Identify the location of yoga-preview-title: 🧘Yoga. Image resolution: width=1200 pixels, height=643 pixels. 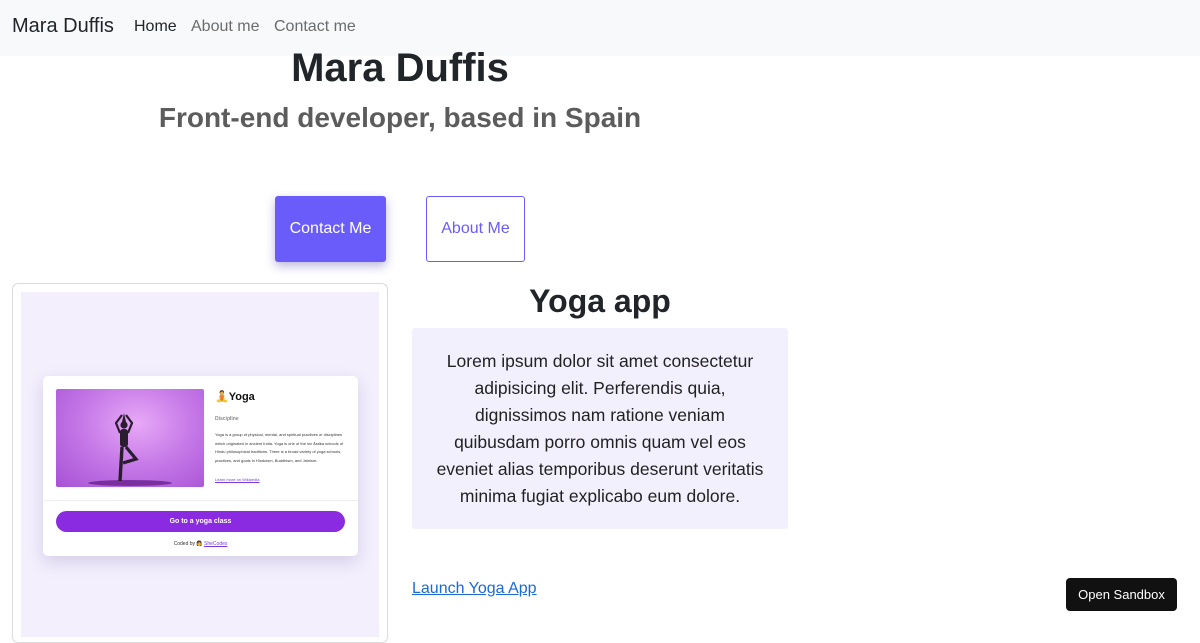
(235, 397).